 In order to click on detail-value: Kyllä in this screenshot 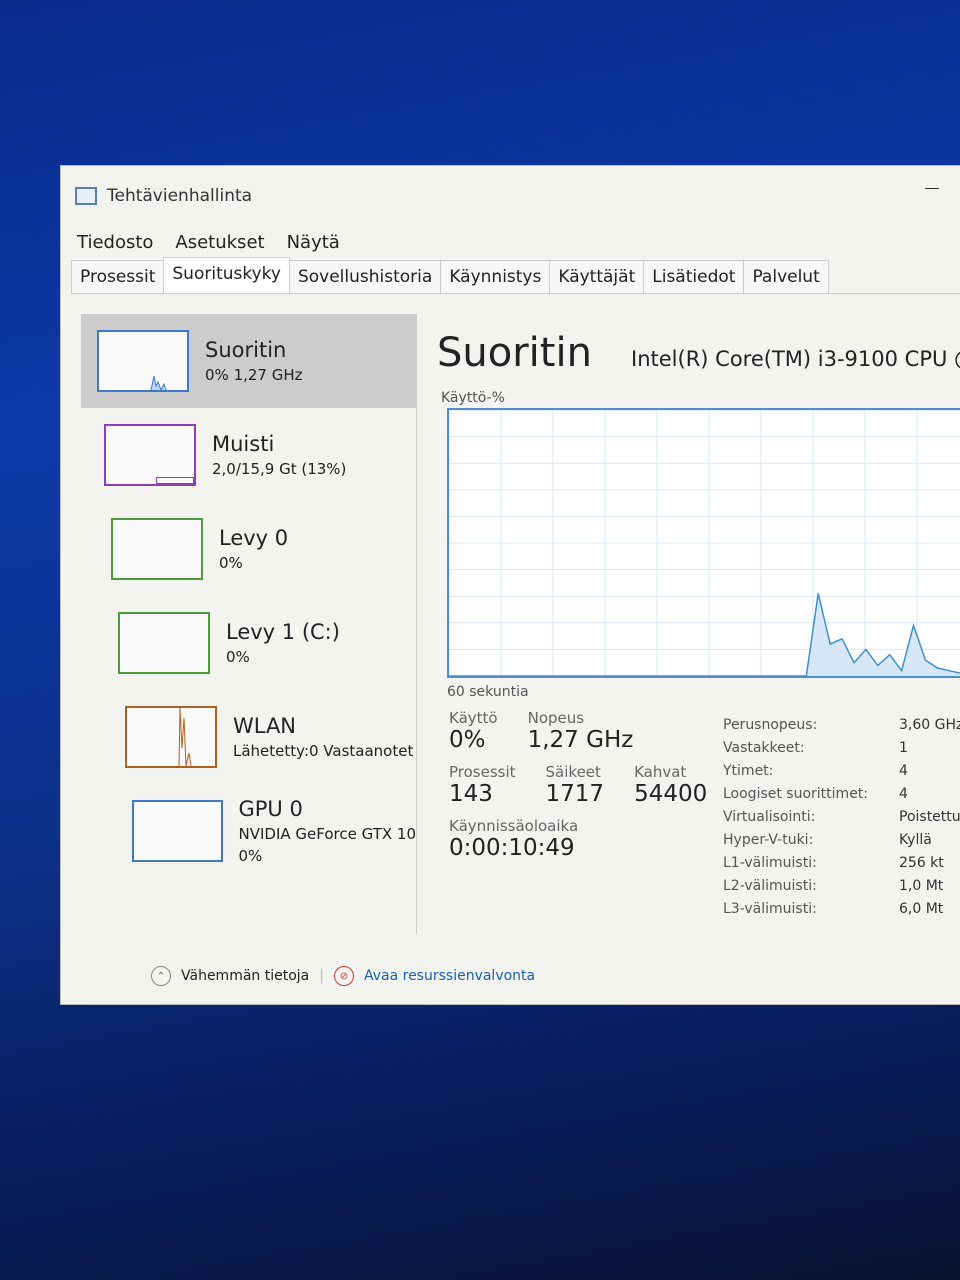, I will do `click(915, 840)`.